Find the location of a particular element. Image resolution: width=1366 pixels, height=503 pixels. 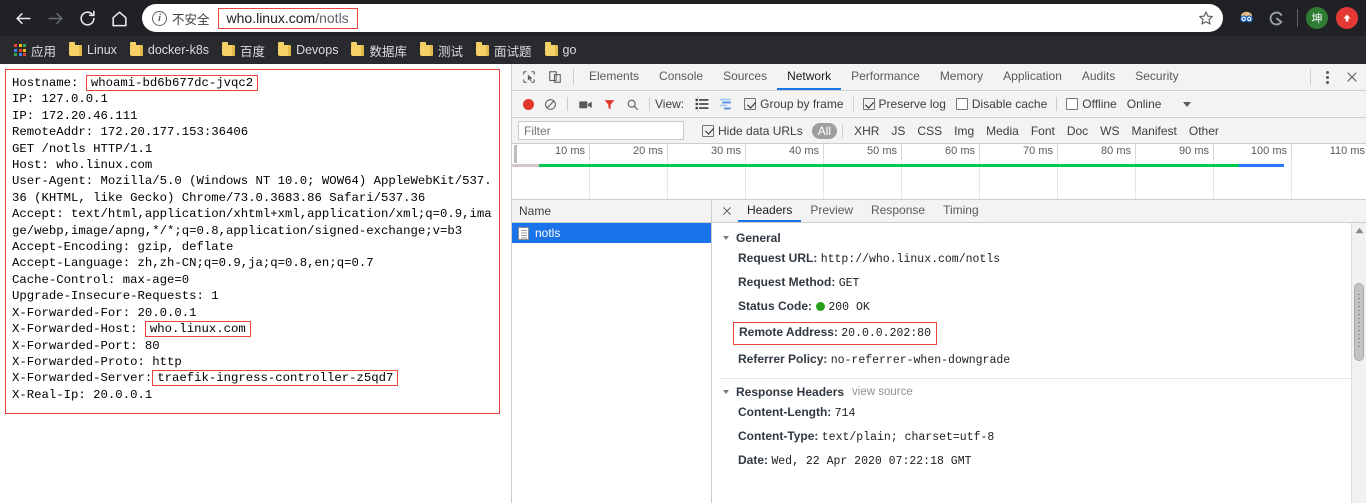

filter-type-ws: WS is located at coordinates (1109, 131).